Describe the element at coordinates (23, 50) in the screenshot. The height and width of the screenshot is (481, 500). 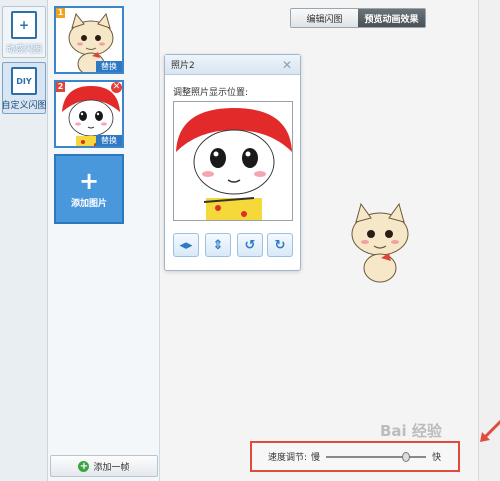
I see `sidebar-item-label: 动感闪图` at that location.